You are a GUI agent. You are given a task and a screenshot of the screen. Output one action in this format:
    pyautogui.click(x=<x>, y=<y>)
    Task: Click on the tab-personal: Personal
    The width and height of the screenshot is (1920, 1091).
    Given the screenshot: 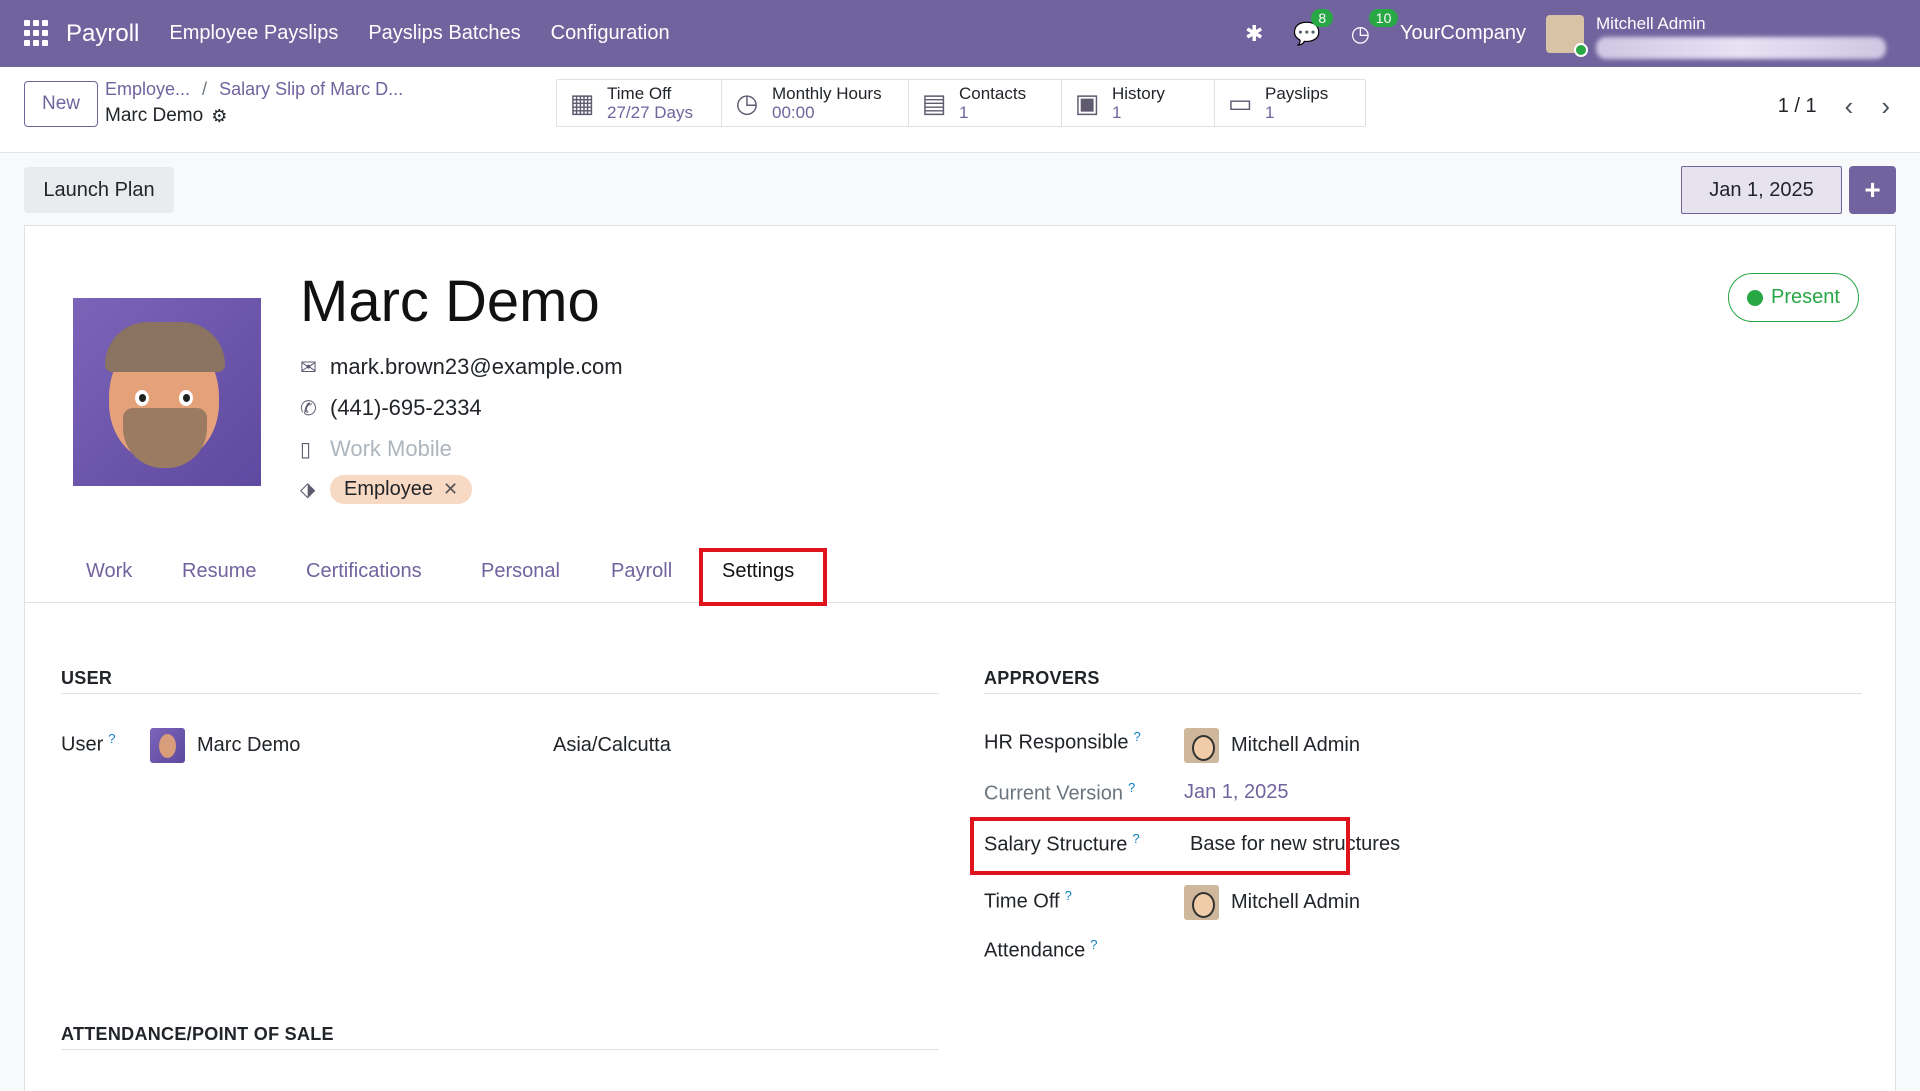 What is the action you would take?
    pyautogui.click(x=520, y=571)
    